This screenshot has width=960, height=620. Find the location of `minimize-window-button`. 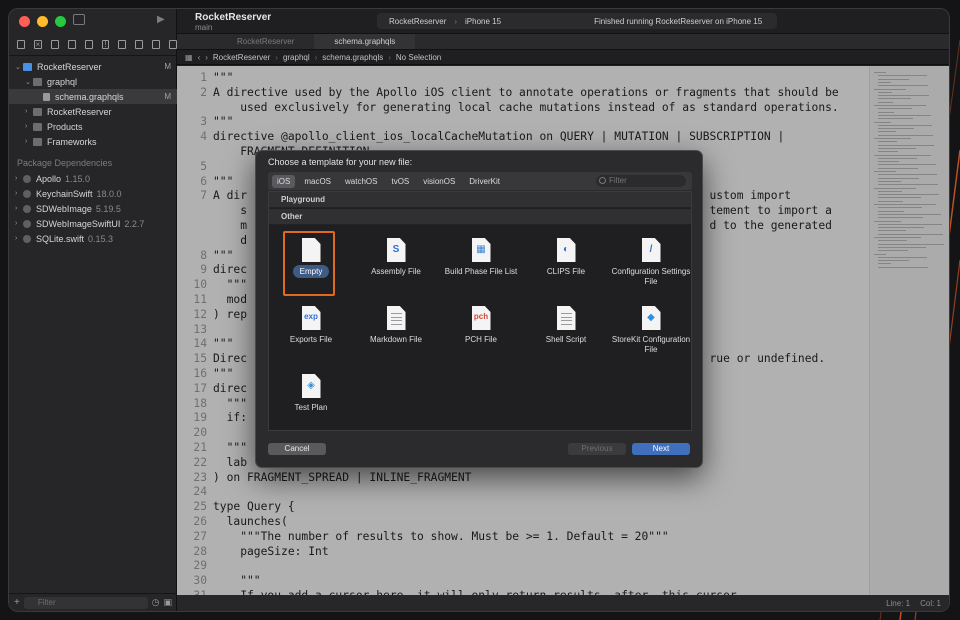

minimize-window-button is located at coordinates (42, 21).